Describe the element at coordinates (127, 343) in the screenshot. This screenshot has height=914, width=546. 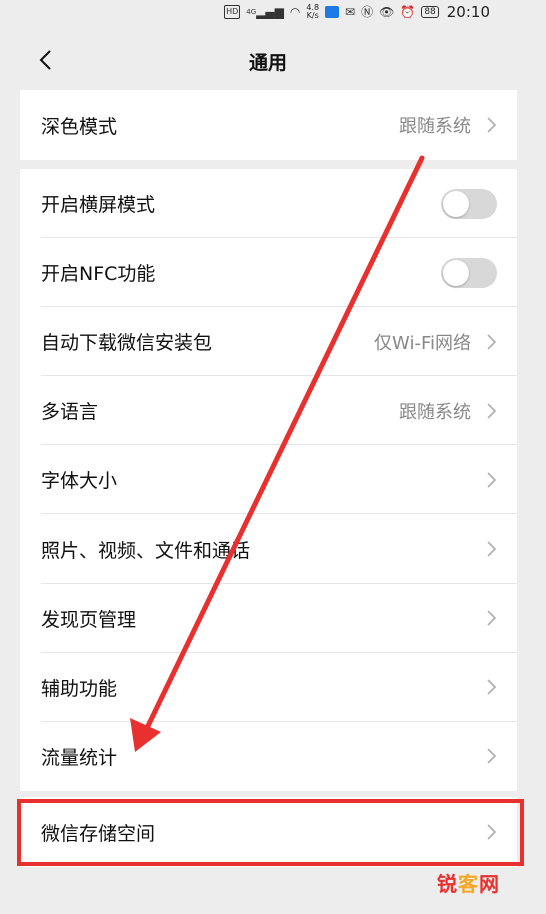
I see `setting-label: 自动下载微信安装包` at that location.